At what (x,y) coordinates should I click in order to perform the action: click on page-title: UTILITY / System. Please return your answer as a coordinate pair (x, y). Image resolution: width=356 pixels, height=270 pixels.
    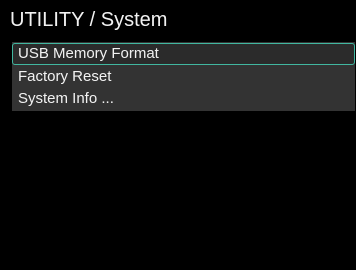
    Looking at the image, I should click on (89, 20).